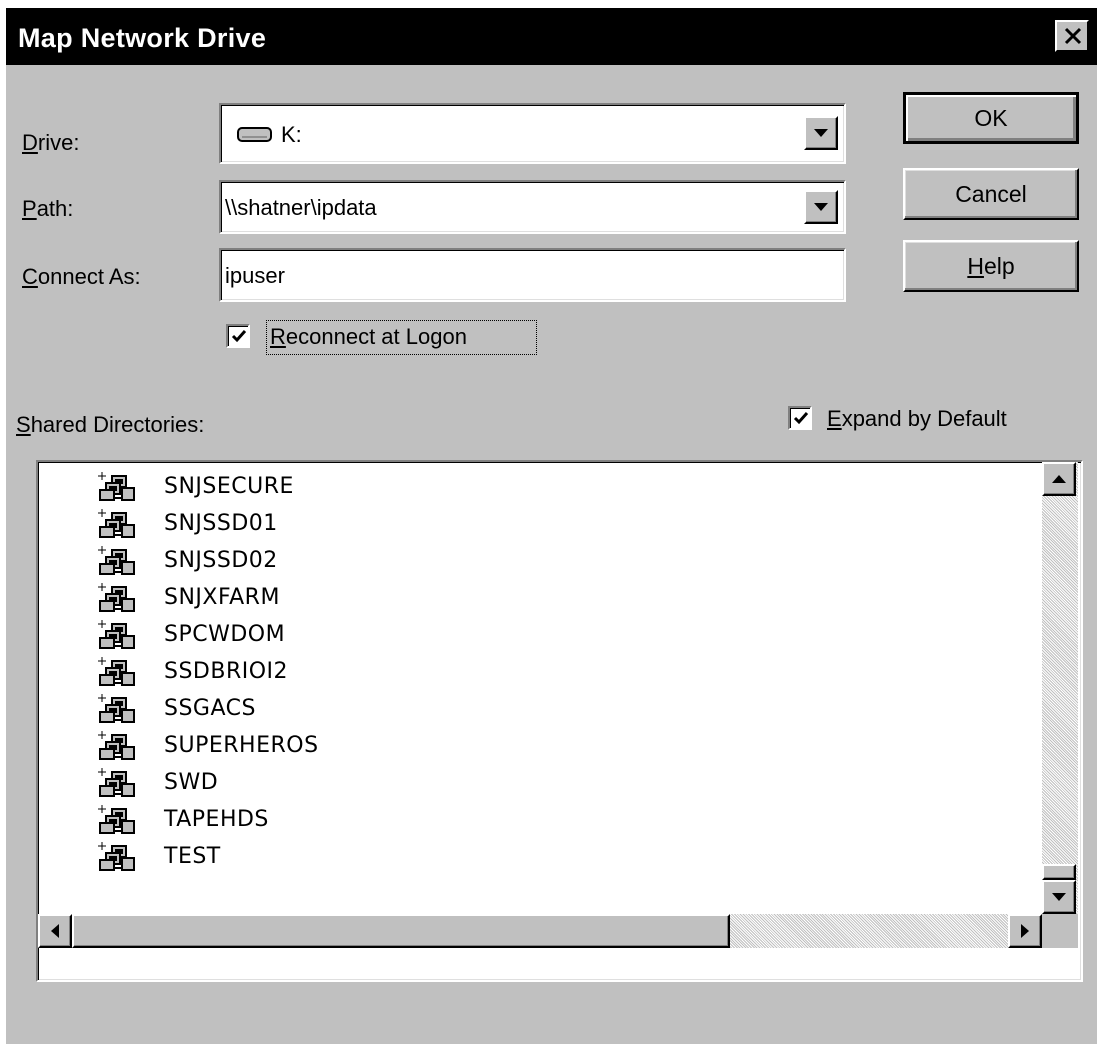 This screenshot has height=1045, width=1101. I want to click on cancel-button: Cancel, so click(991, 194).